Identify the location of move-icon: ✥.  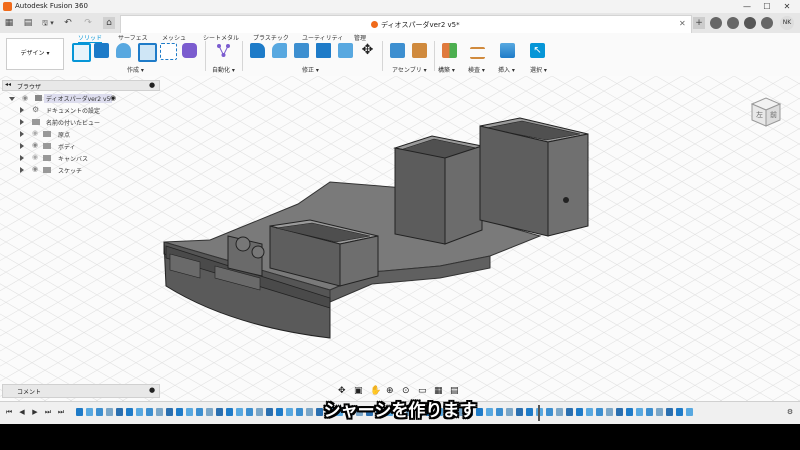
(367, 50).